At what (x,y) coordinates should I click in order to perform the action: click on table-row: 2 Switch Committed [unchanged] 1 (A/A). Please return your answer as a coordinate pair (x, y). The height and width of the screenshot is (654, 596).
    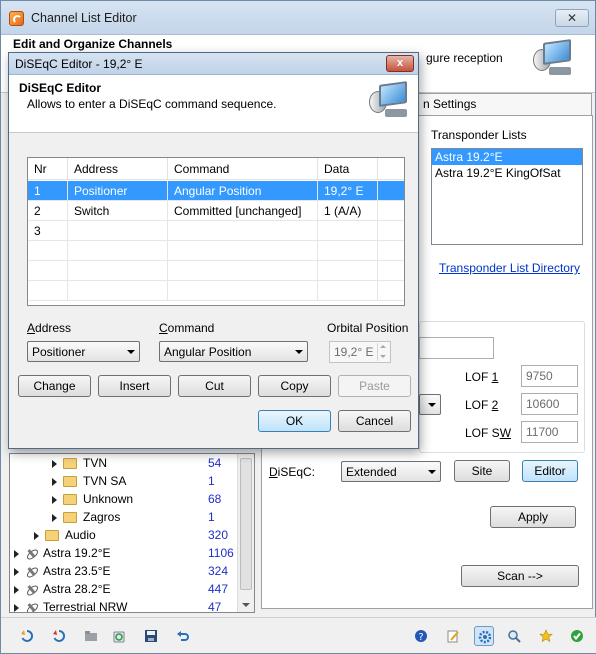
    Looking at the image, I should click on (216, 211).